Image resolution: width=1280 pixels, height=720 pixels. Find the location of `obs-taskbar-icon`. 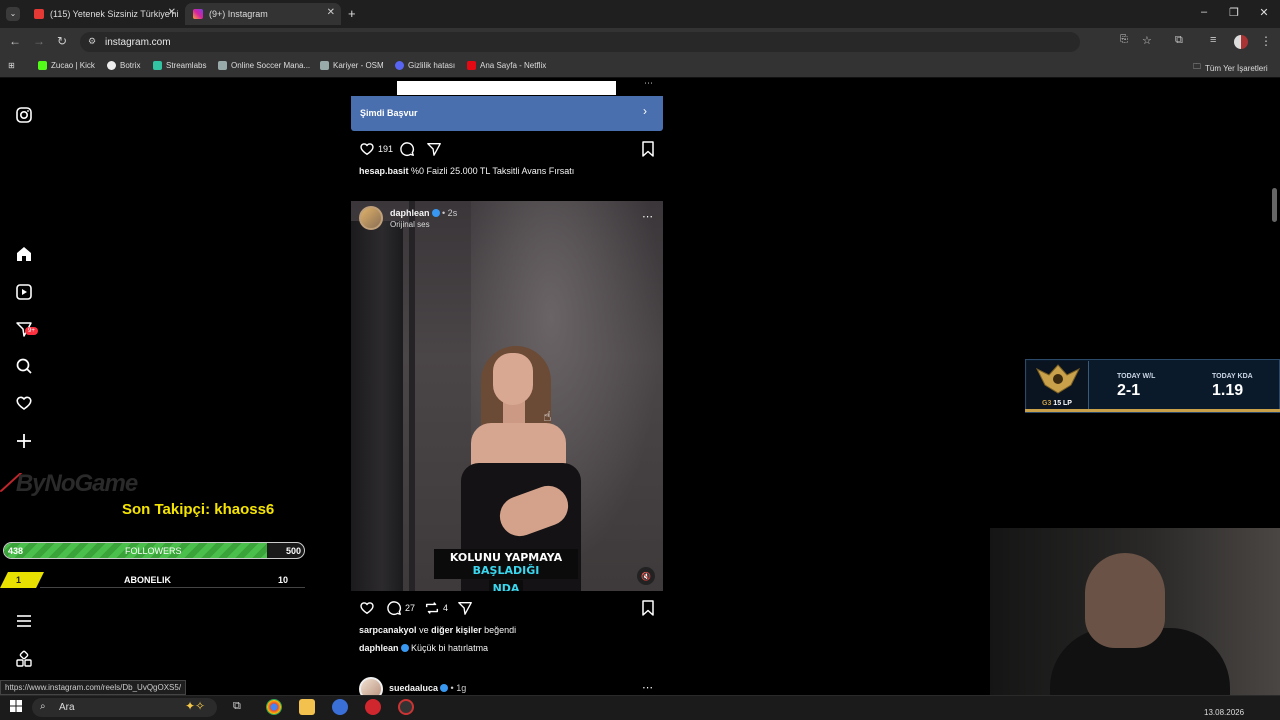

obs-taskbar-icon is located at coordinates (406, 707).